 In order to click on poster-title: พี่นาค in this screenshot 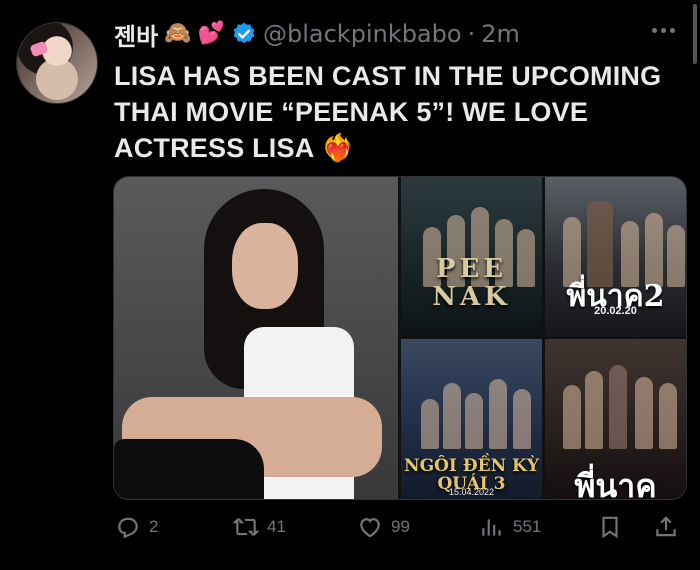, I will do `click(615, 483)`.